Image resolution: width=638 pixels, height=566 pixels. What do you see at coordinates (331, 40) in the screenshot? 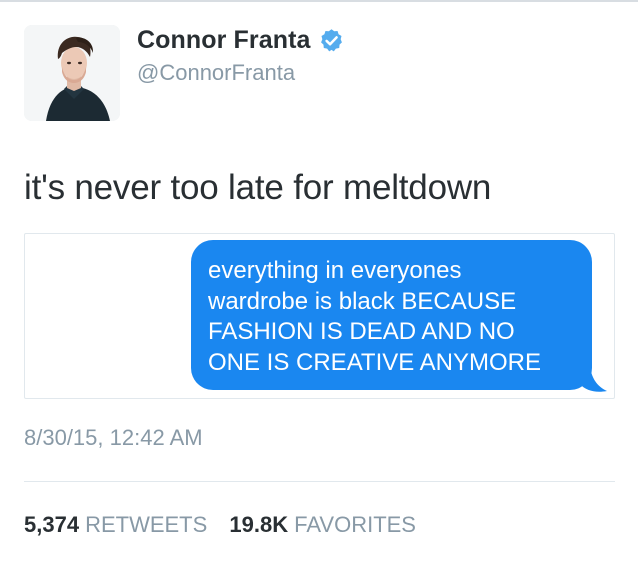
I see `verified-badge-icon` at bounding box center [331, 40].